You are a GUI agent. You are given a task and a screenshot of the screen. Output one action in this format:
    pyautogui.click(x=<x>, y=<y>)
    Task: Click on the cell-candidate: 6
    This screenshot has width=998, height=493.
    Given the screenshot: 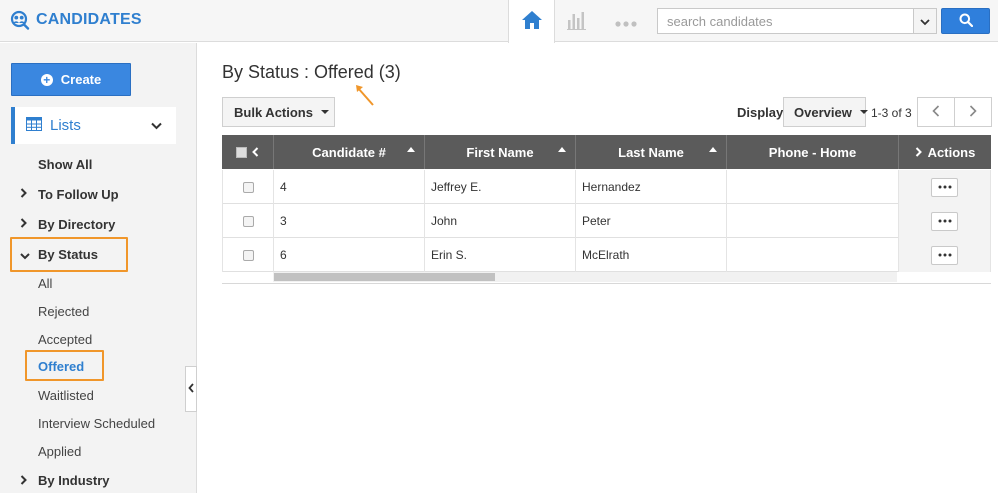 What is the action you would take?
    pyautogui.click(x=349, y=255)
    